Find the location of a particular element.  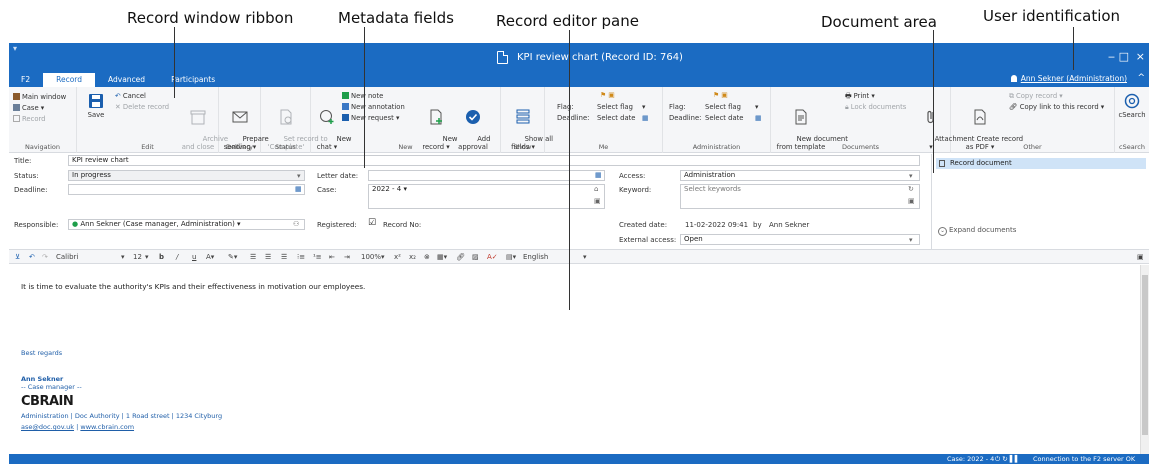

admin-deadline-select: Select date is located at coordinates (724, 118).